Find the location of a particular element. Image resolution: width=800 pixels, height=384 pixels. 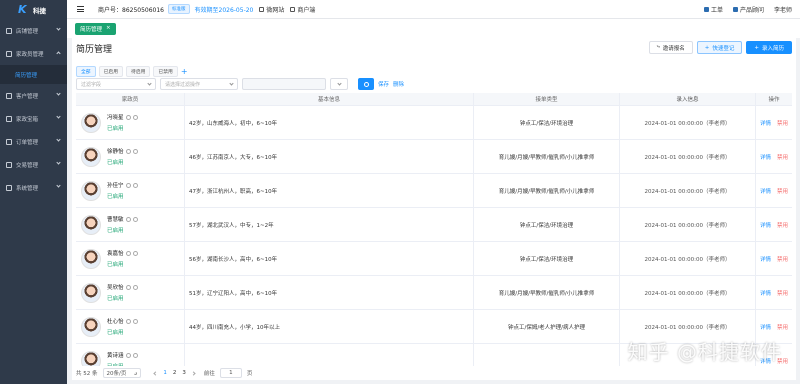

filter-value-input is located at coordinates (284, 84).